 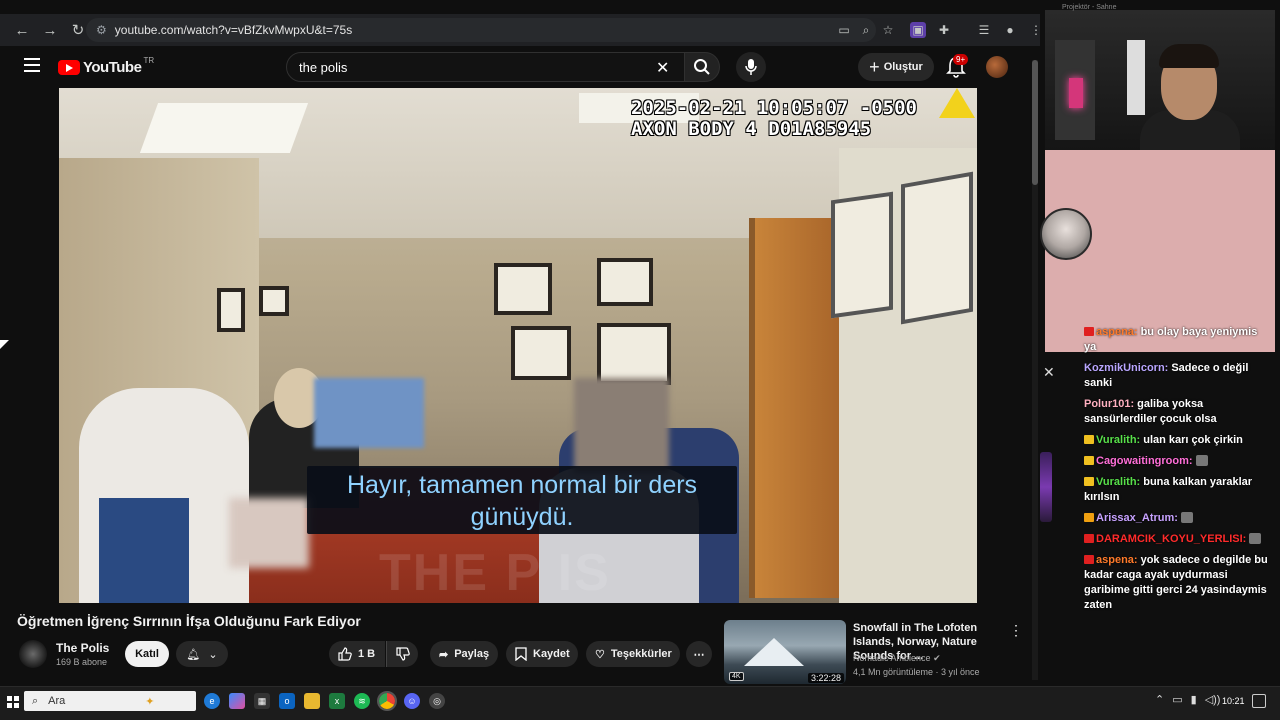 I want to click on network-icon: ▭, so click(x=1177, y=699).